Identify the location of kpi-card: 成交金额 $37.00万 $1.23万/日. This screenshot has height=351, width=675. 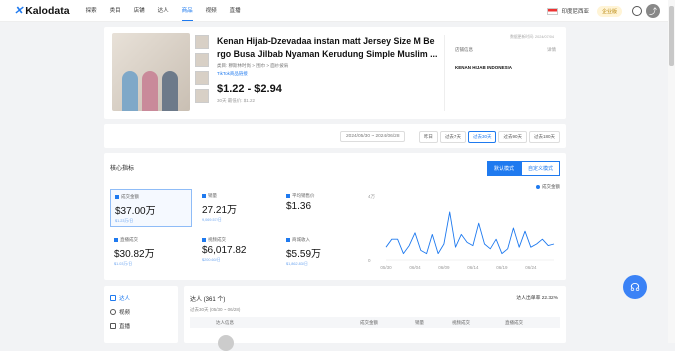
(151, 208).